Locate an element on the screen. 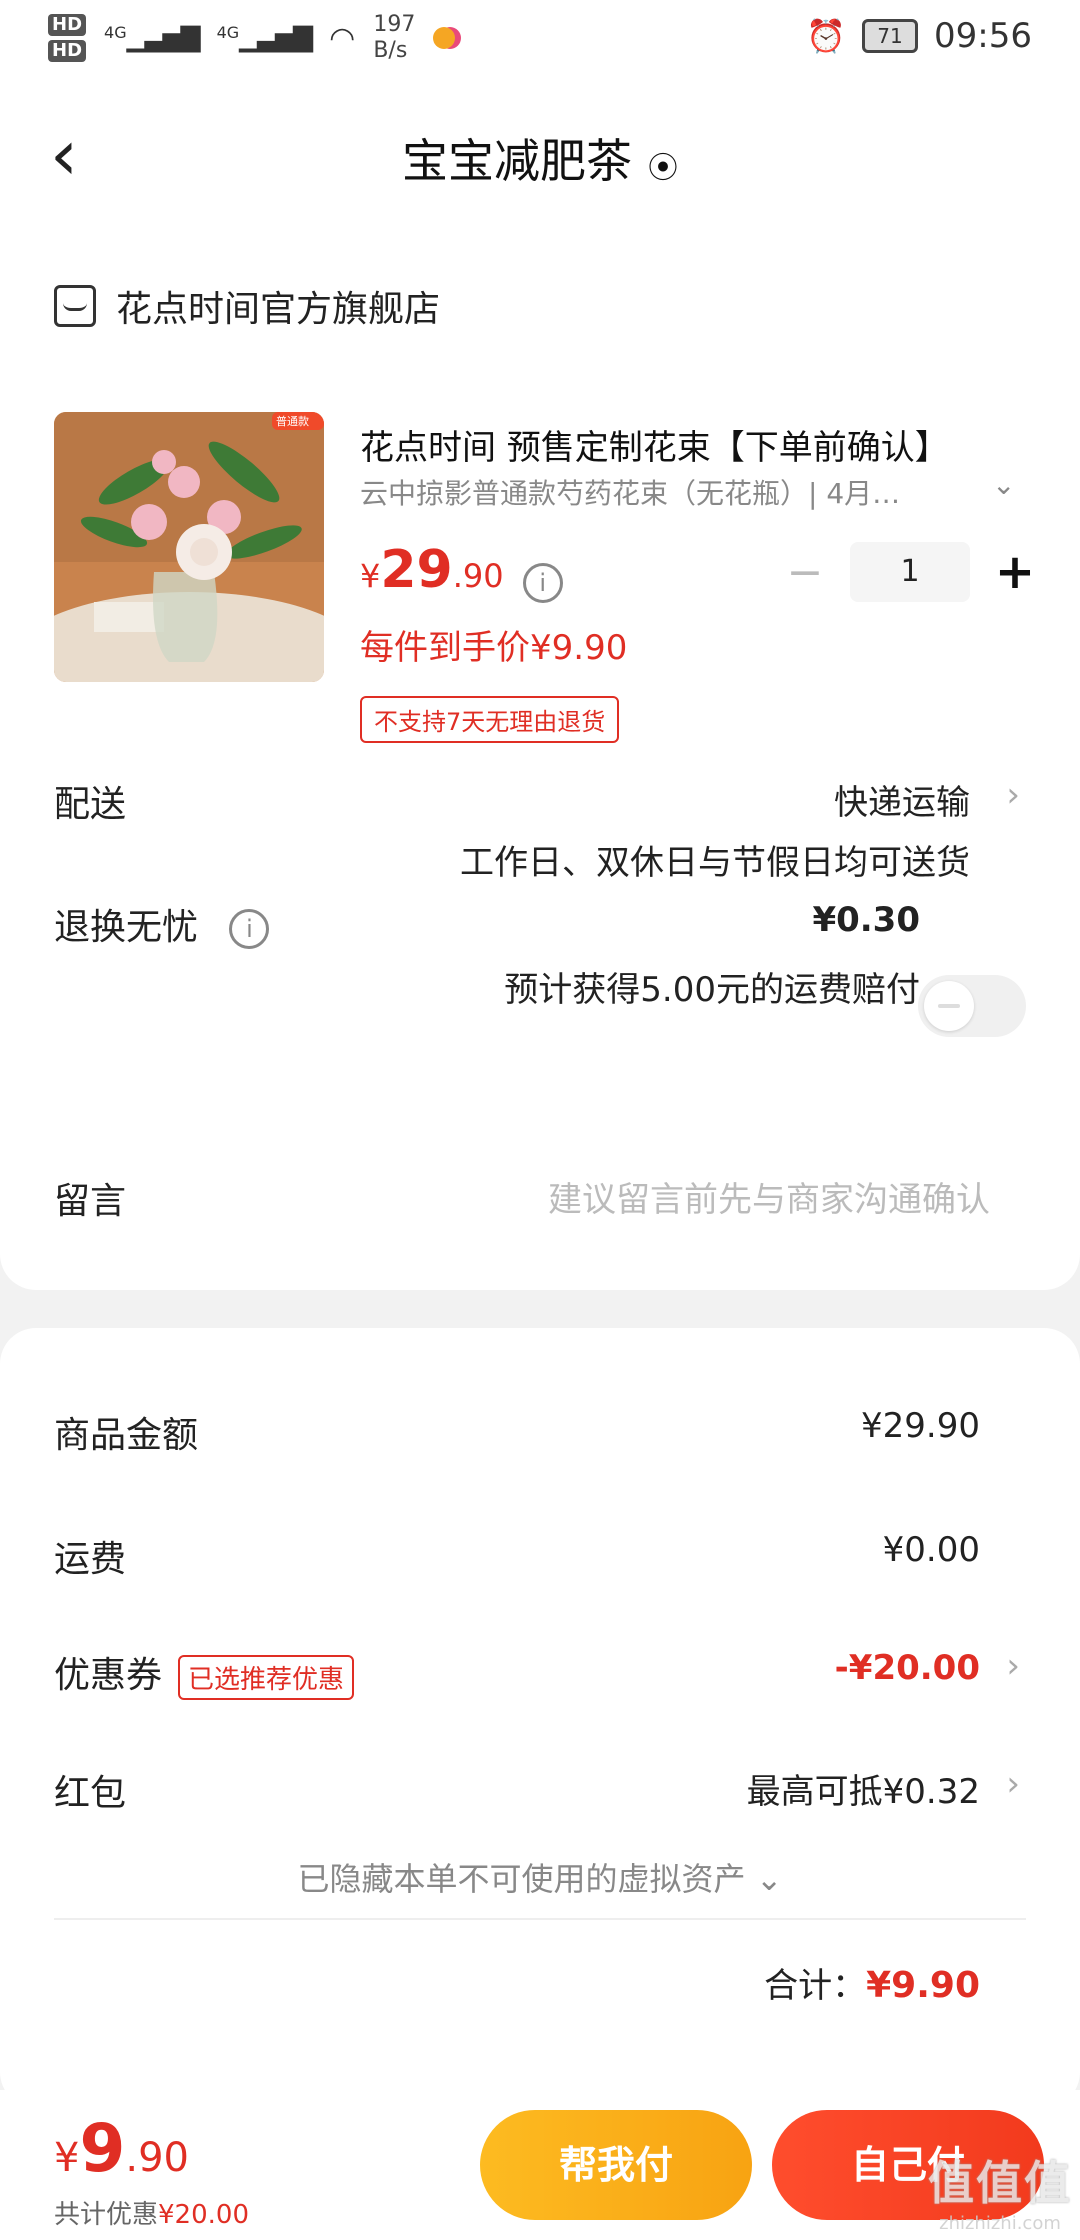  hand-price: 每件到手价¥9.90 is located at coordinates (494, 648).